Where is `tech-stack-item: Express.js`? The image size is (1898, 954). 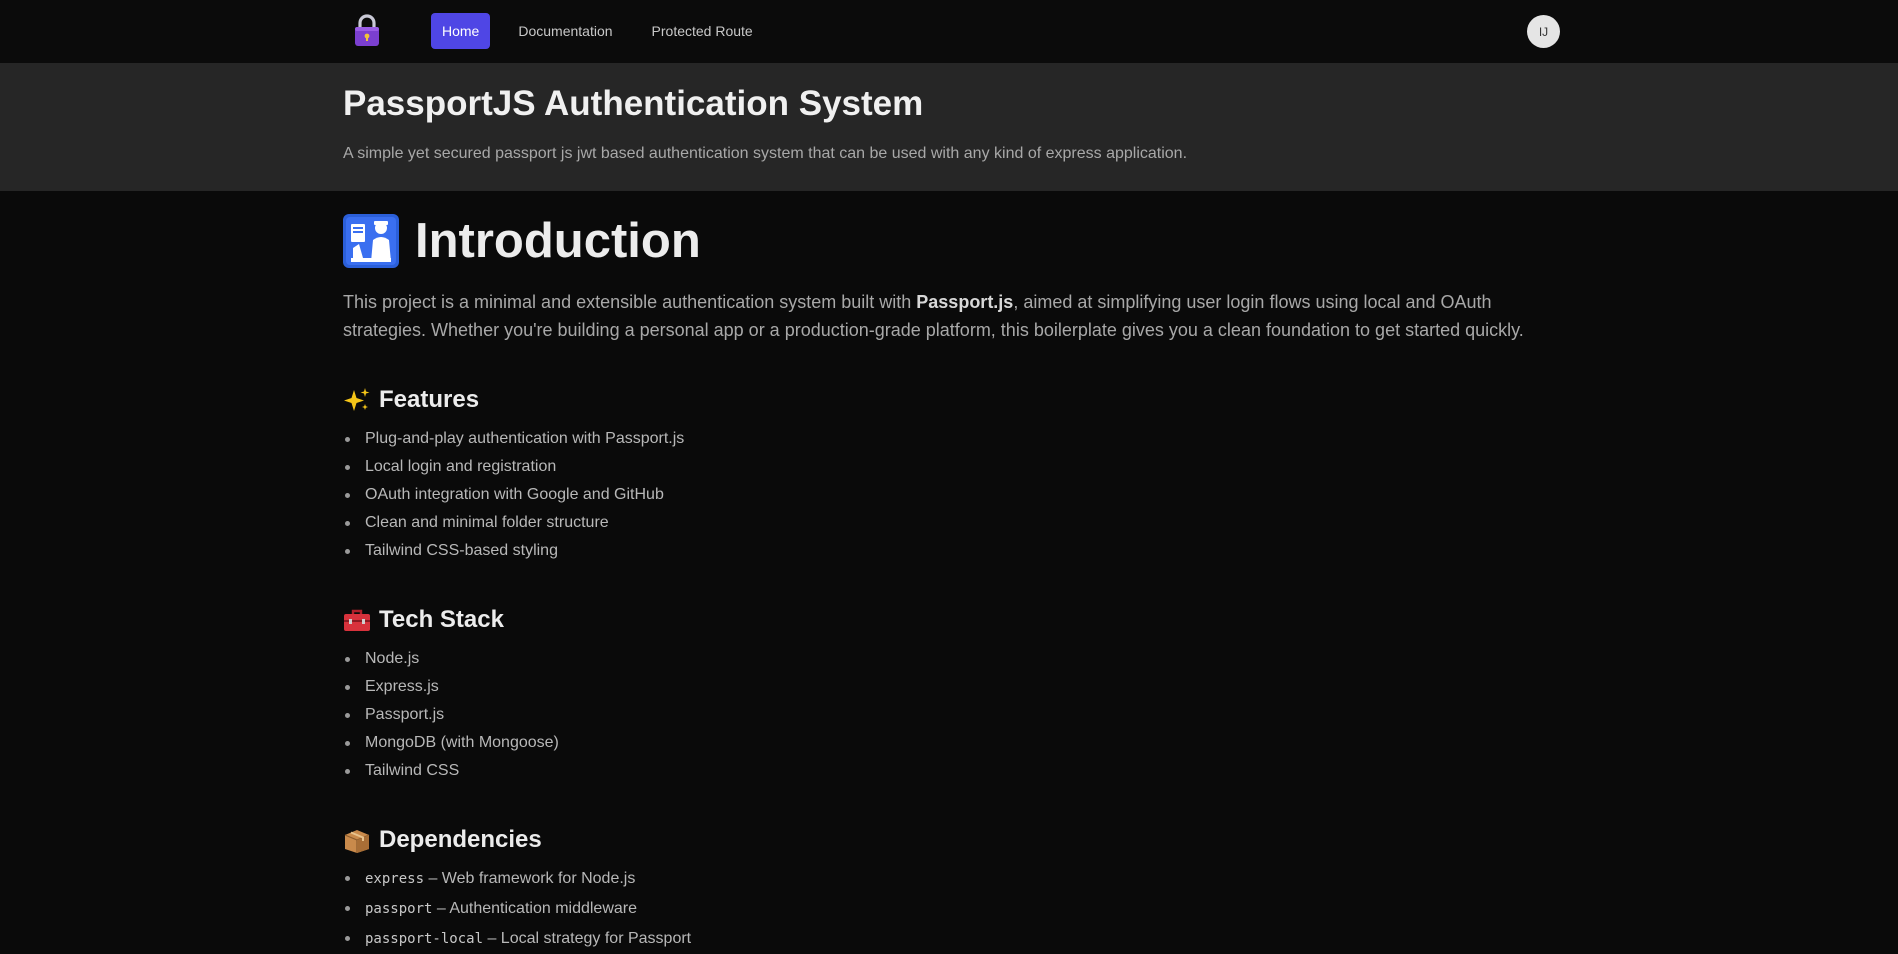 tech-stack-item: Express.js is located at coordinates (951, 687).